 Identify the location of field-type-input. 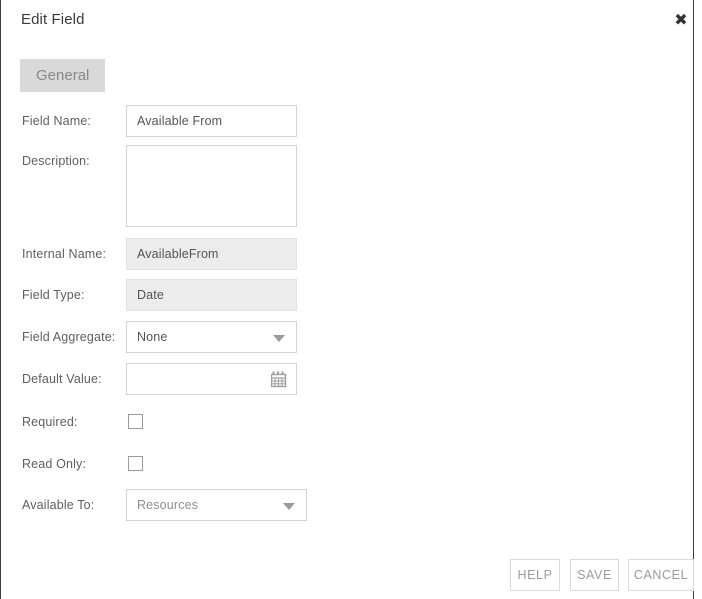
(211, 295).